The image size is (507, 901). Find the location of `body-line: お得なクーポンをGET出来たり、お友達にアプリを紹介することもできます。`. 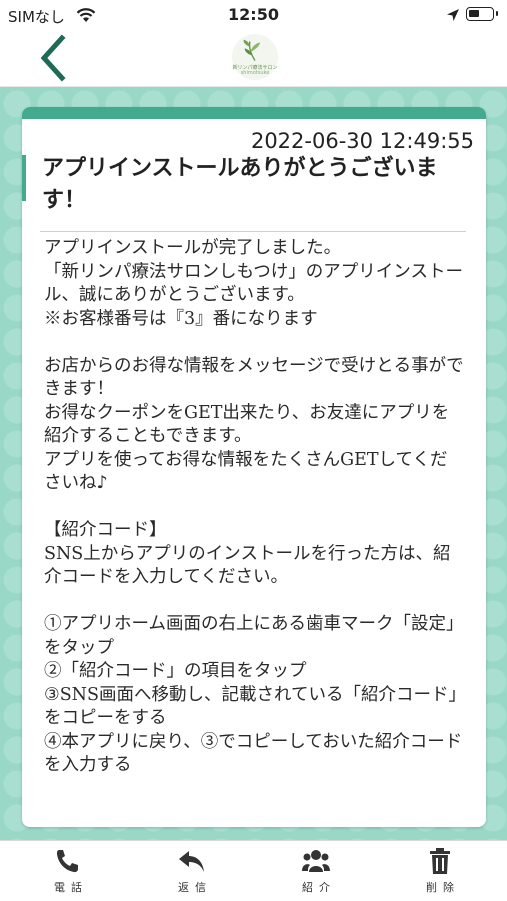

body-line: お得なクーポンをGET出来たり、お友達にアプリを紹介することもできます。 is located at coordinates (247, 424).